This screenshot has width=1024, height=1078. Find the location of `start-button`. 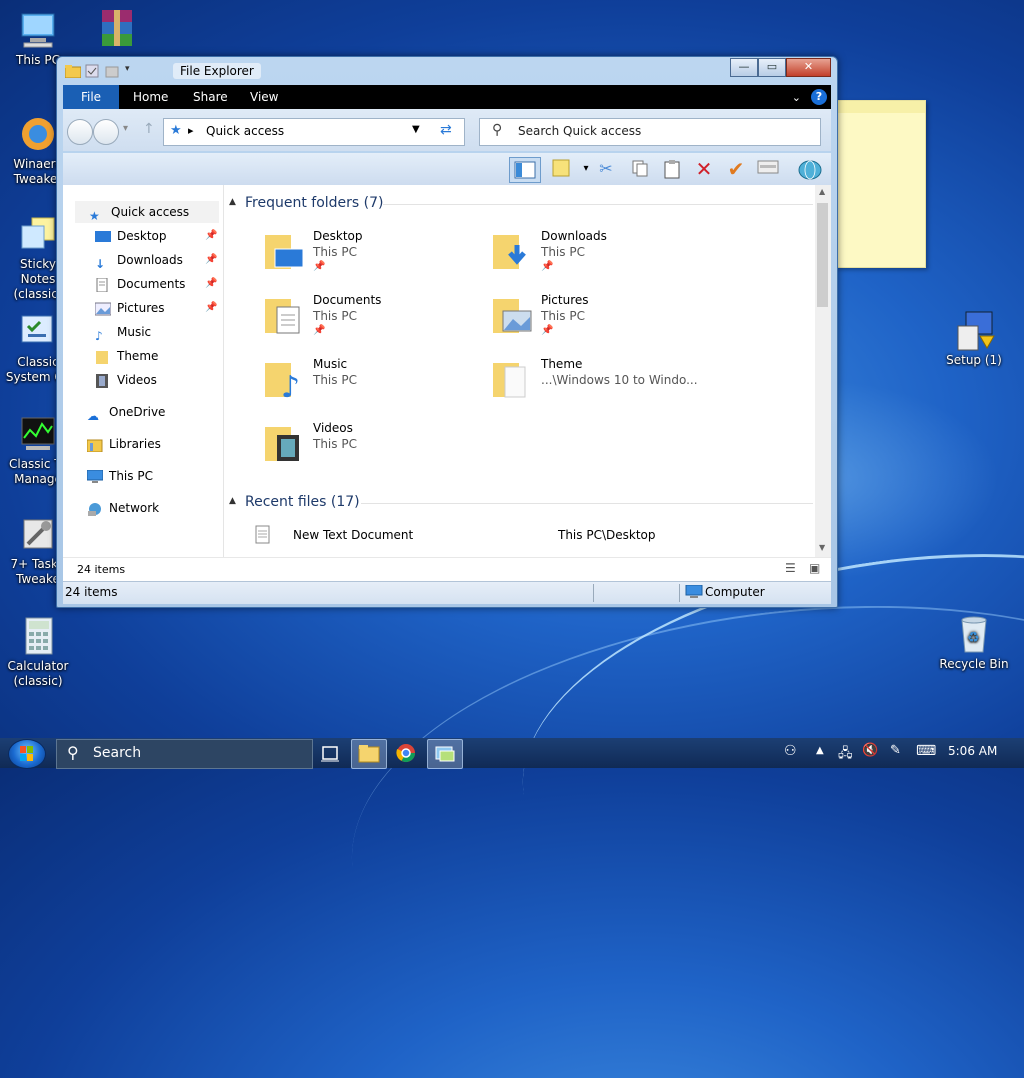

start-button is located at coordinates (27, 754).